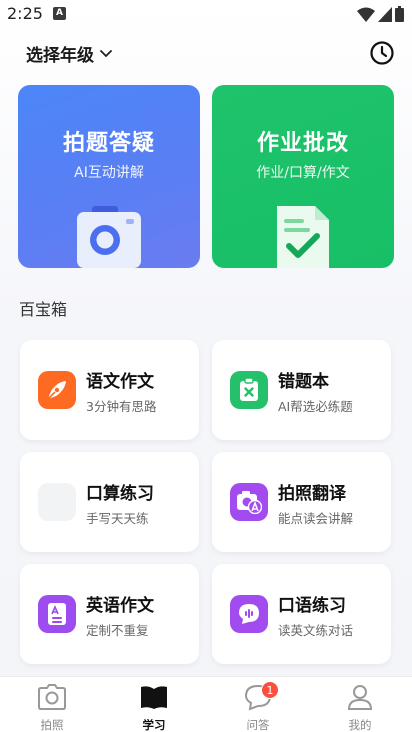 Image resolution: width=412 pixels, height=732 pixels. I want to click on tool-name: 口算练习, so click(120, 494).